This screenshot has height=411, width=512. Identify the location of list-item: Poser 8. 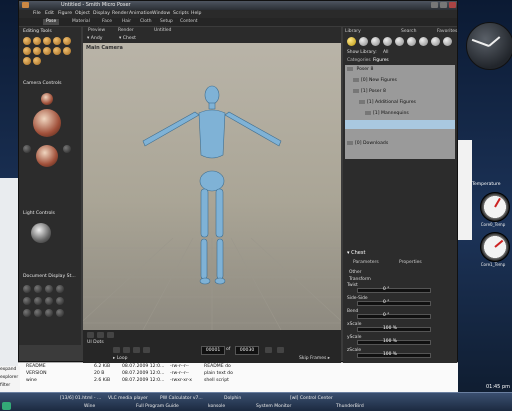
(402, 69).